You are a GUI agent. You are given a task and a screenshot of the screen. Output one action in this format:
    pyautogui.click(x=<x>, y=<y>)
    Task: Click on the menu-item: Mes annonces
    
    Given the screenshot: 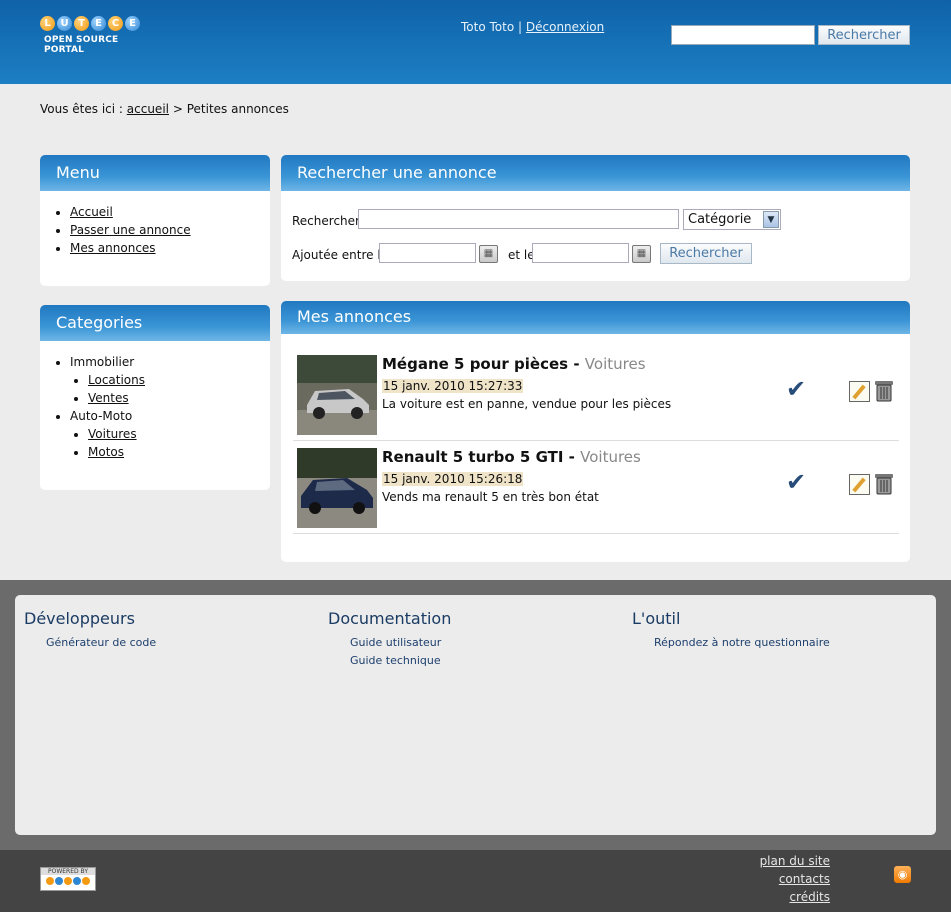 What is the action you would take?
    pyautogui.click(x=170, y=248)
    